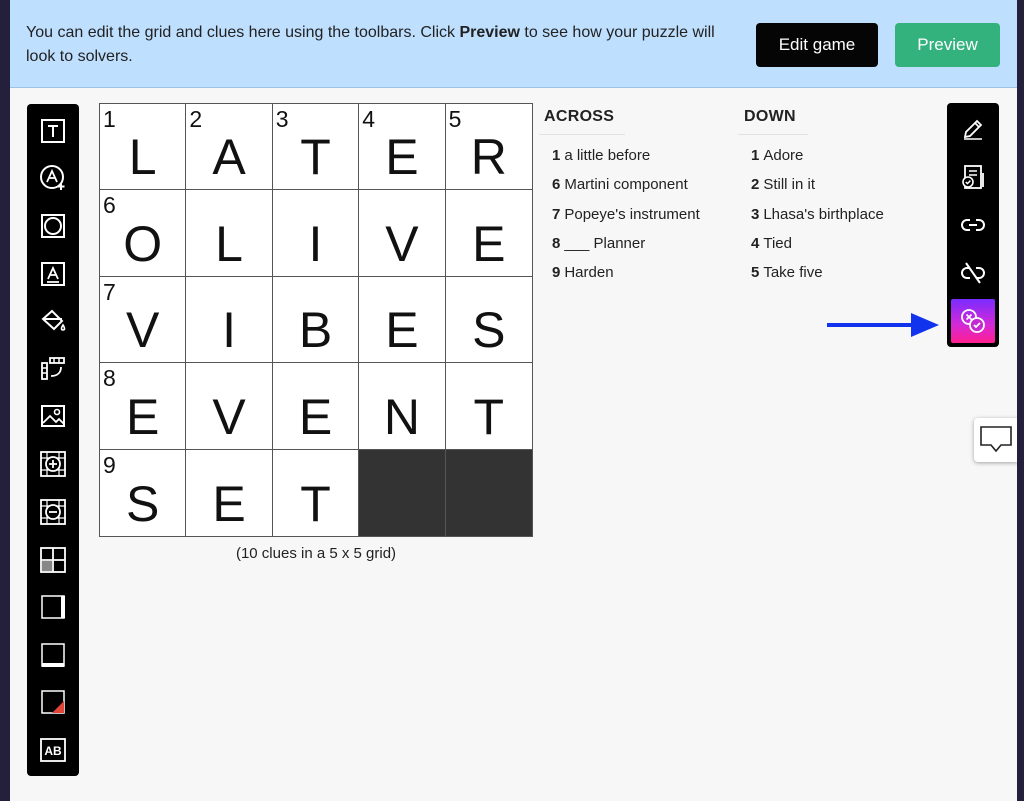 This screenshot has height=801, width=1024. What do you see at coordinates (755, 185) in the screenshot?
I see `clue-number: 2` at bounding box center [755, 185].